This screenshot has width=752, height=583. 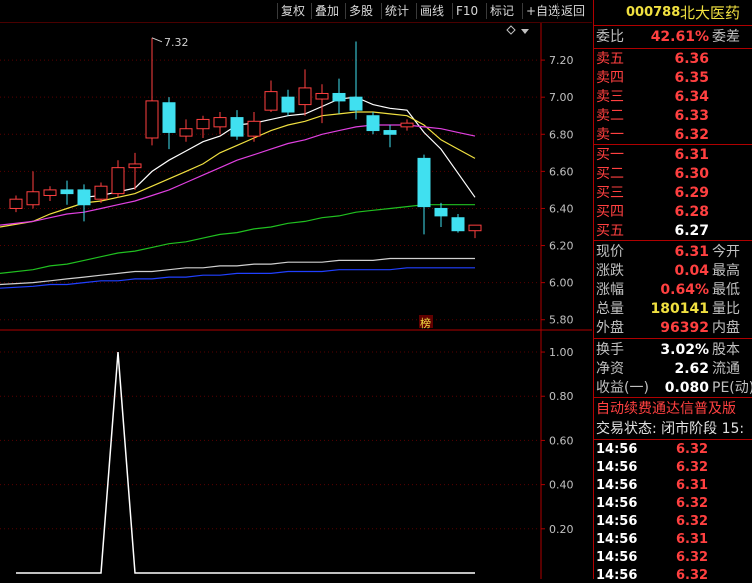 I want to click on stat2-label-2: PE(动), so click(x=732, y=388).